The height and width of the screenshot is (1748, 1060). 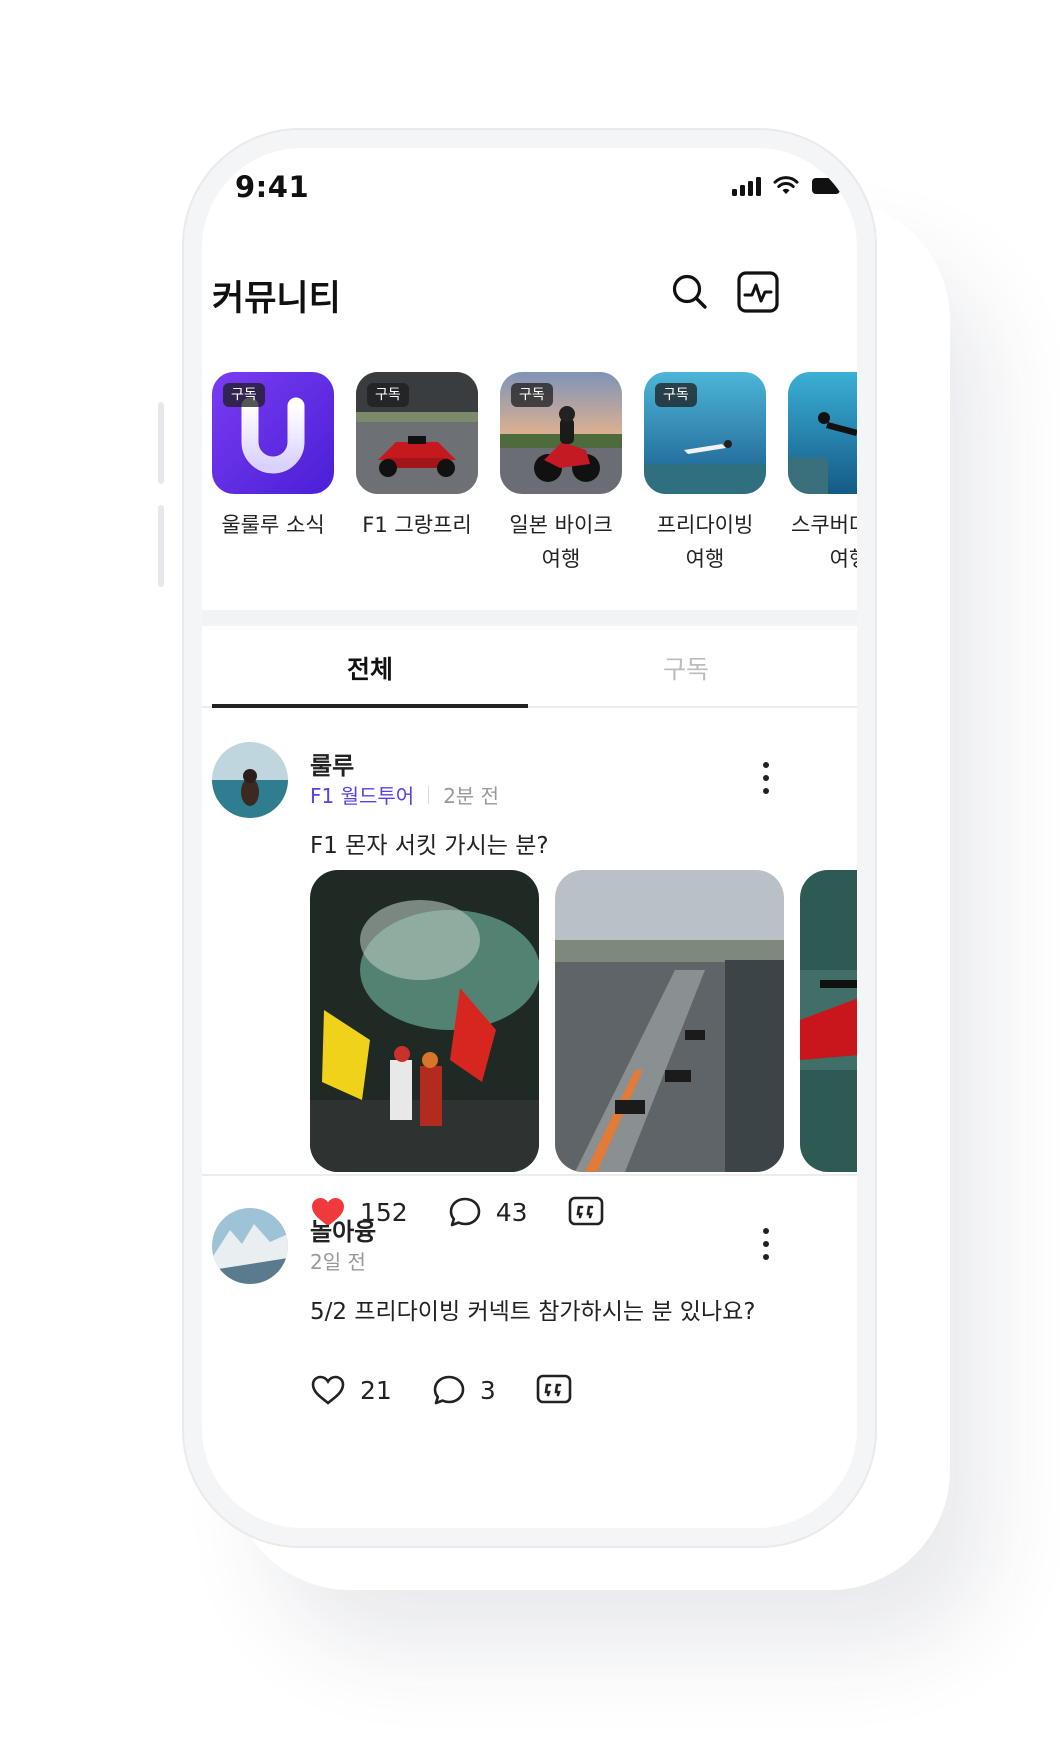 What do you see at coordinates (529, 618) in the screenshot?
I see `section-divider` at bounding box center [529, 618].